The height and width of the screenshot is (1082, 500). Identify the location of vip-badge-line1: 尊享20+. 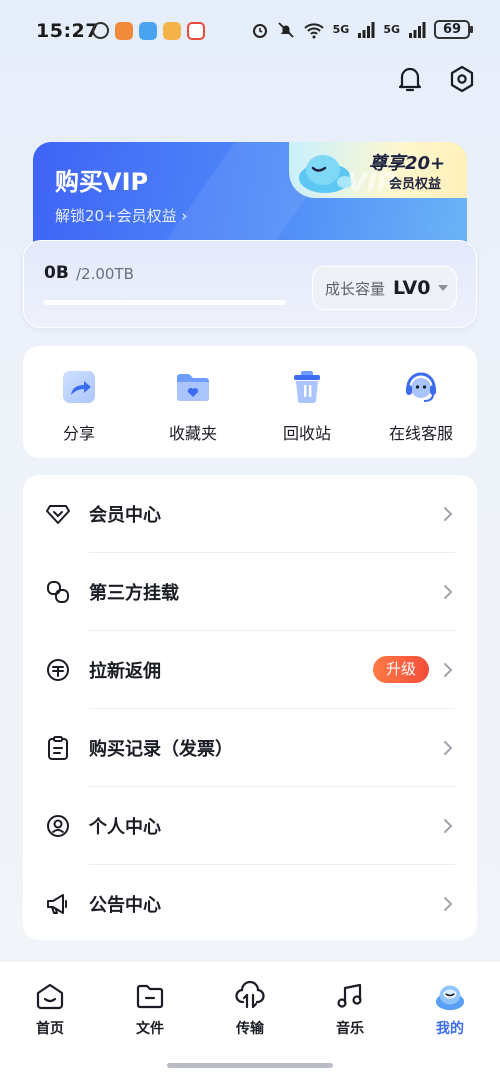
(407, 163).